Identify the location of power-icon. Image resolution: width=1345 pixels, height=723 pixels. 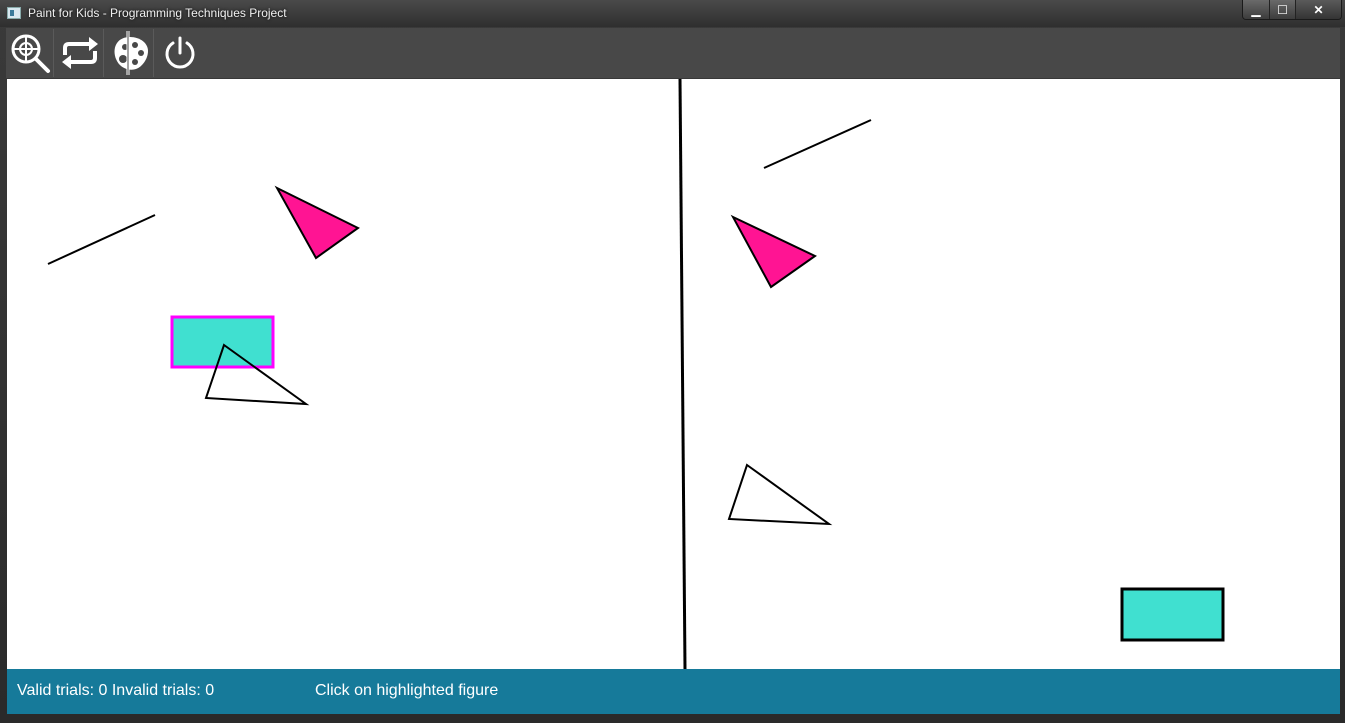
(180, 52).